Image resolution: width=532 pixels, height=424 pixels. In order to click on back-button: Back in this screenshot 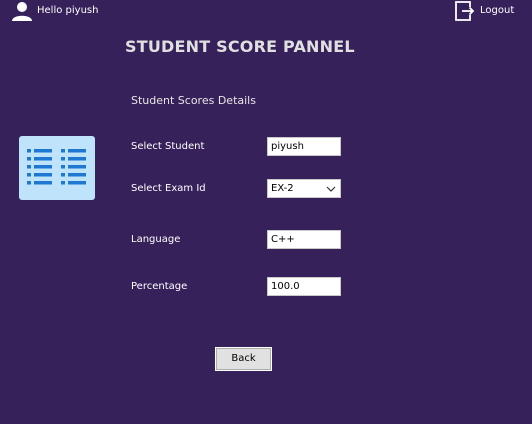, I will do `click(243, 359)`.